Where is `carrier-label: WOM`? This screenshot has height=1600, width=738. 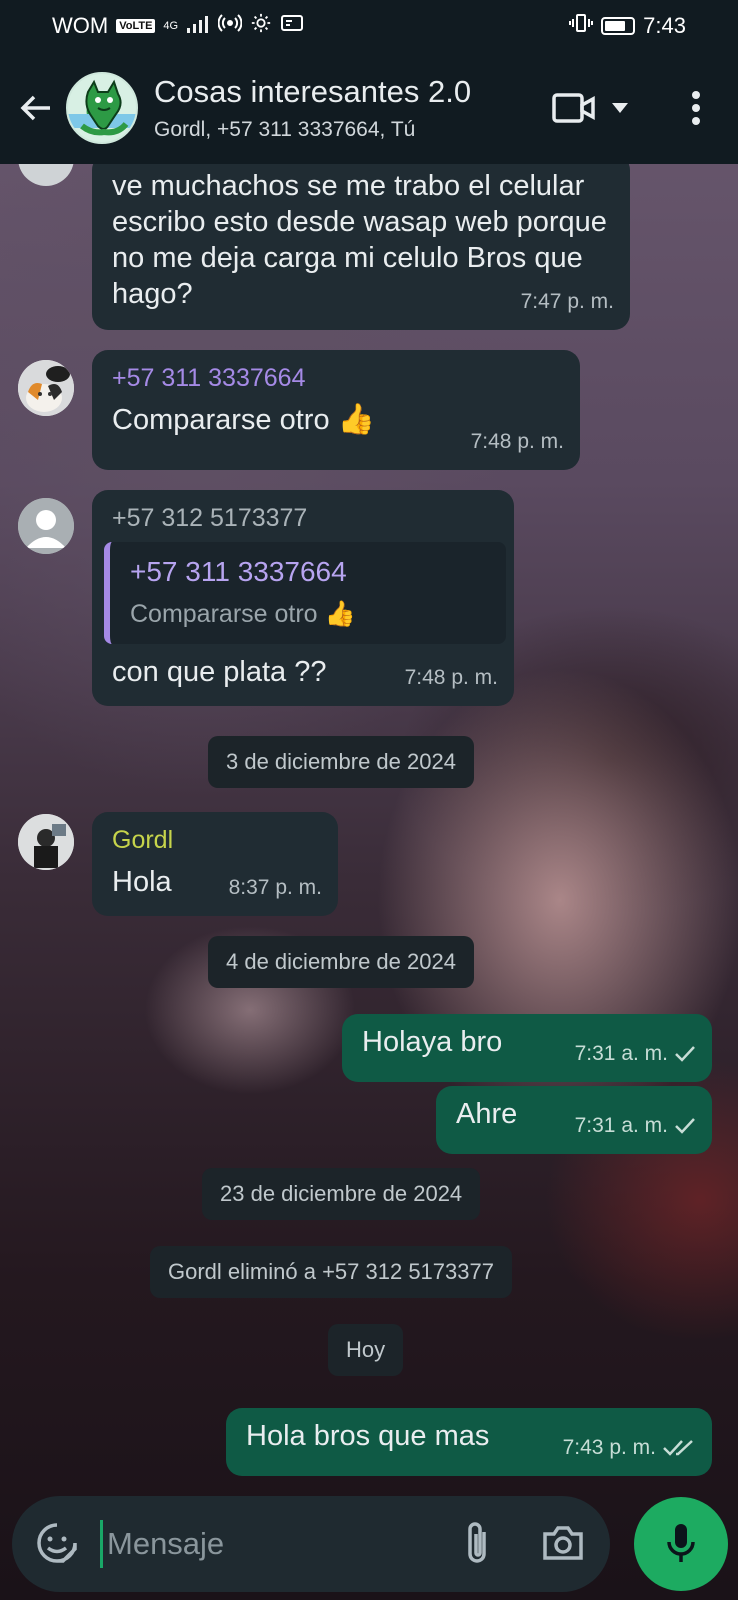 carrier-label: WOM is located at coordinates (80, 25).